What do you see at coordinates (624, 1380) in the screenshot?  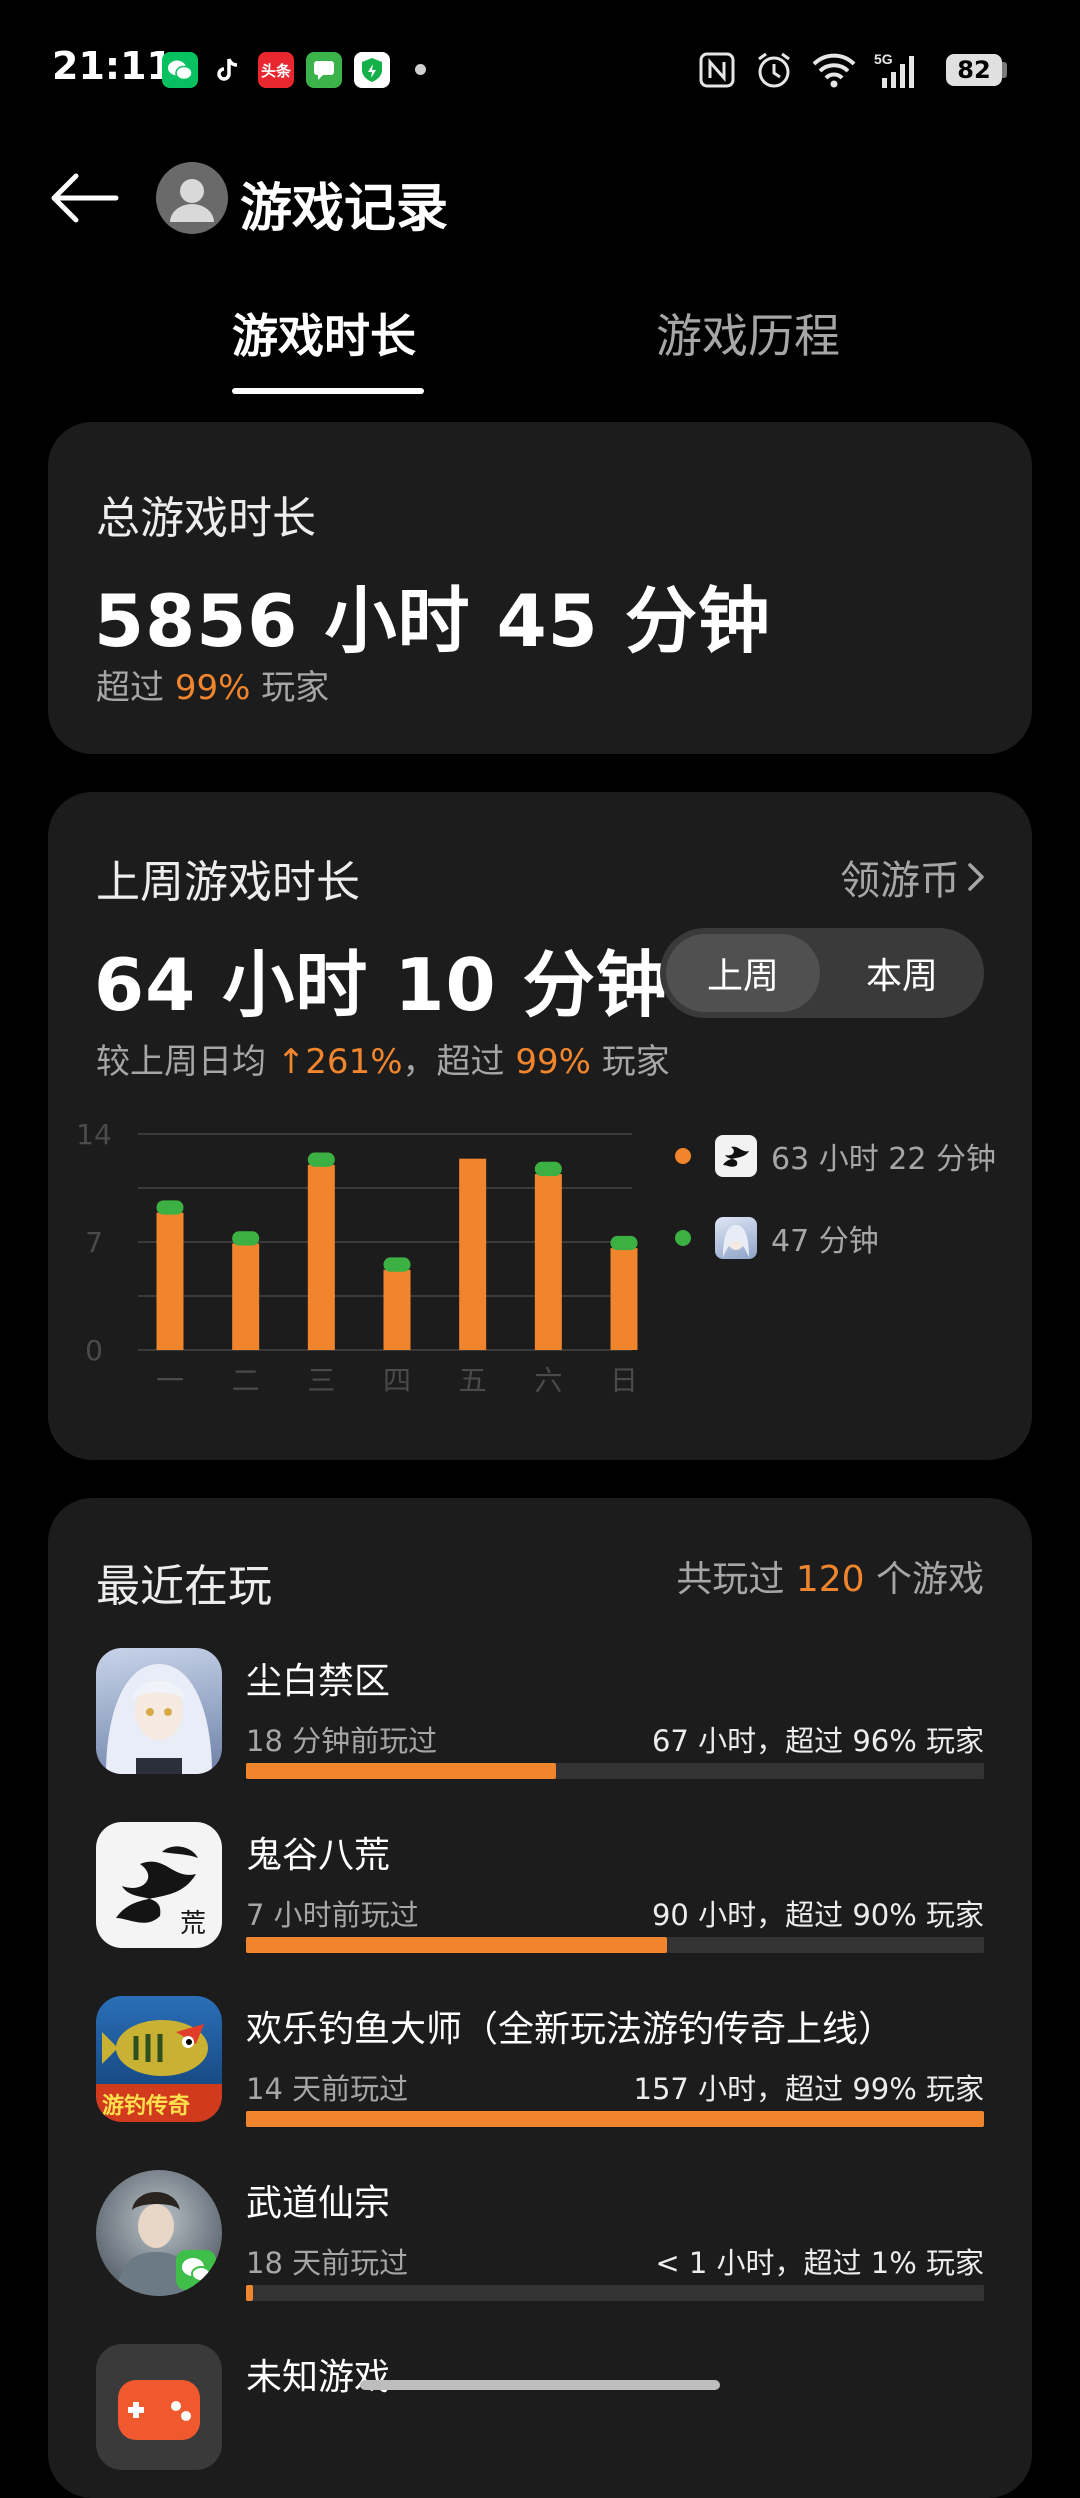 I see `x-tick-label: 日` at bounding box center [624, 1380].